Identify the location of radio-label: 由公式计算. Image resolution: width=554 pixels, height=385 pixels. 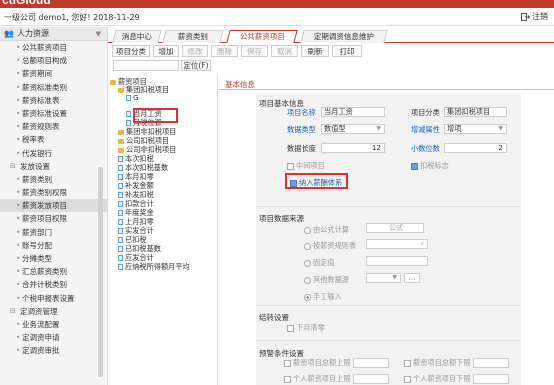
(331, 229).